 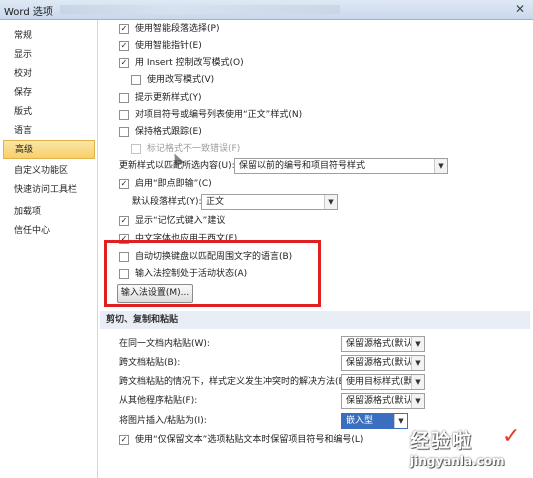 I want to click on close-icon: ✕, so click(x=520, y=9).